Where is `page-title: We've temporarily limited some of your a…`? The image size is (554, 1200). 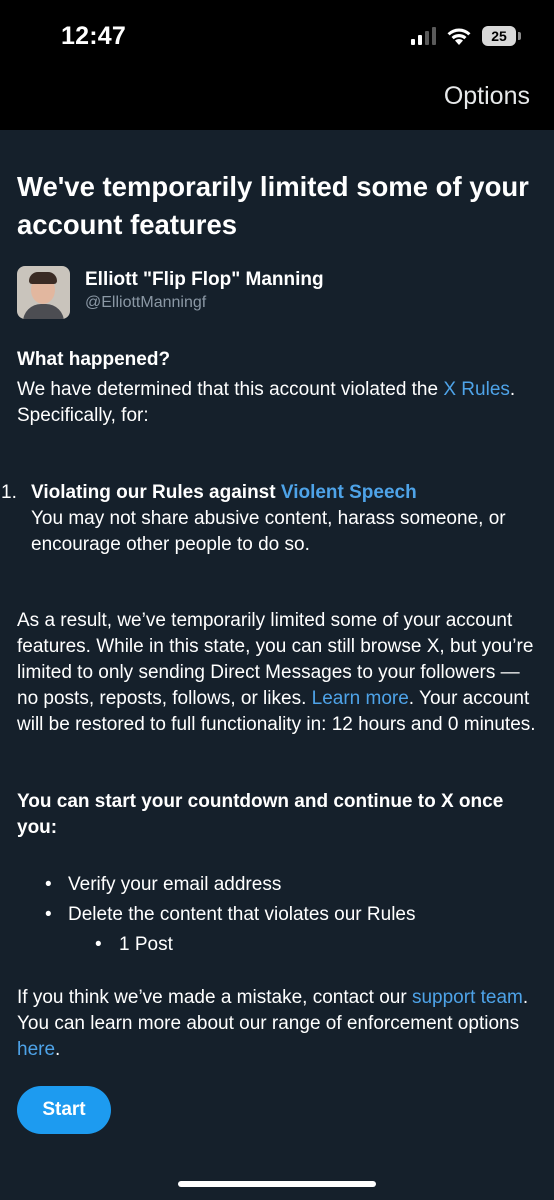
page-title: We've temporarily limited some of your a… is located at coordinates (273, 205).